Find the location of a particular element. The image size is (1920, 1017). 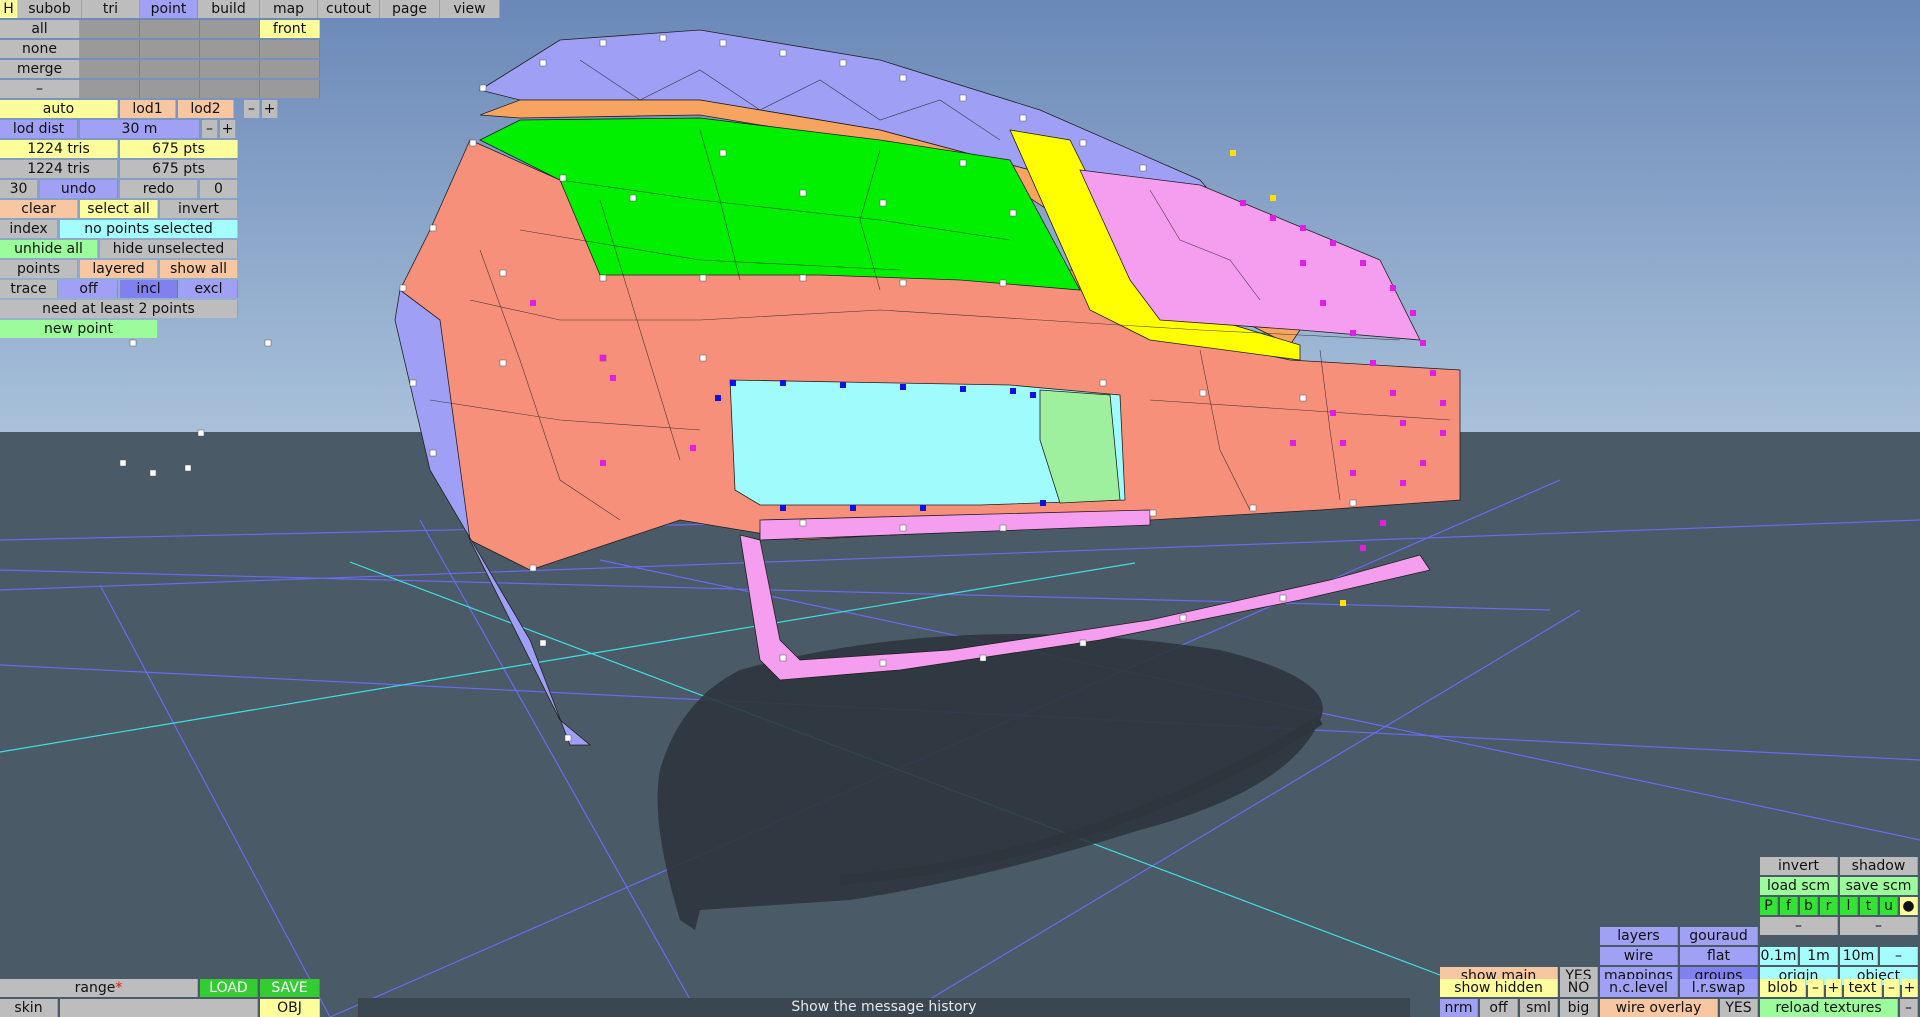

show-all-button: show all is located at coordinates (199, 269).